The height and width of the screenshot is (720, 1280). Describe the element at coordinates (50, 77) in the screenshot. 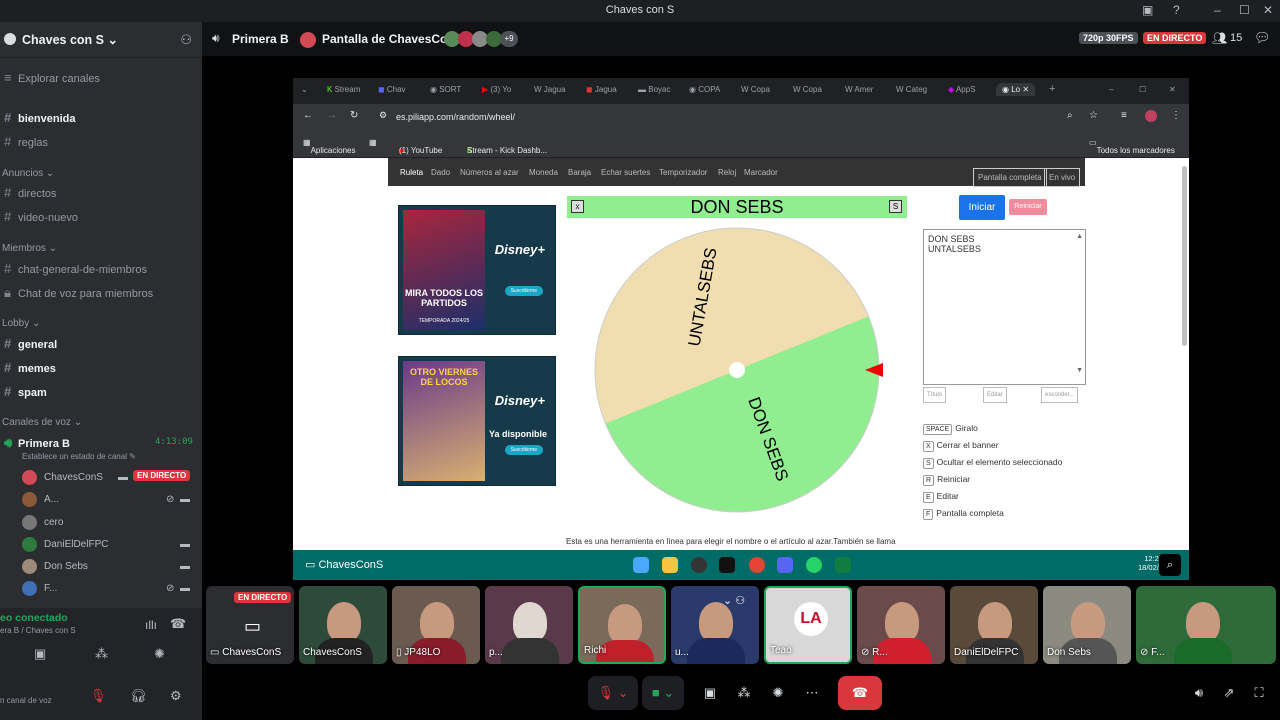

I see `explore-channels: ≡ Explorar canales` at that location.